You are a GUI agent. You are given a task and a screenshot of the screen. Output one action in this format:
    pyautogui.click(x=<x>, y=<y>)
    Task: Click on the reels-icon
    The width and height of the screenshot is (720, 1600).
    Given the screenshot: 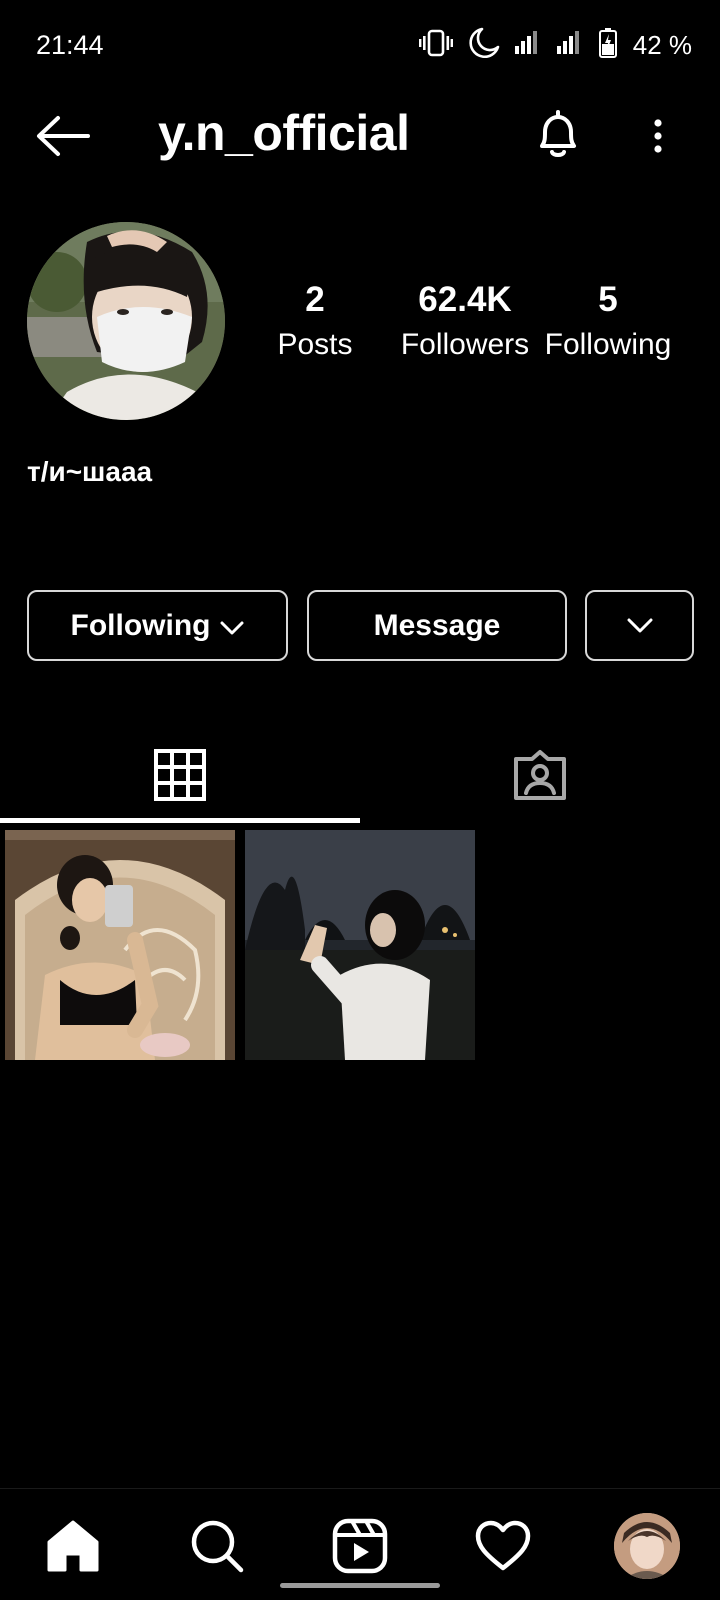 What is the action you would take?
    pyautogui.click(x=360, y=1546)
    